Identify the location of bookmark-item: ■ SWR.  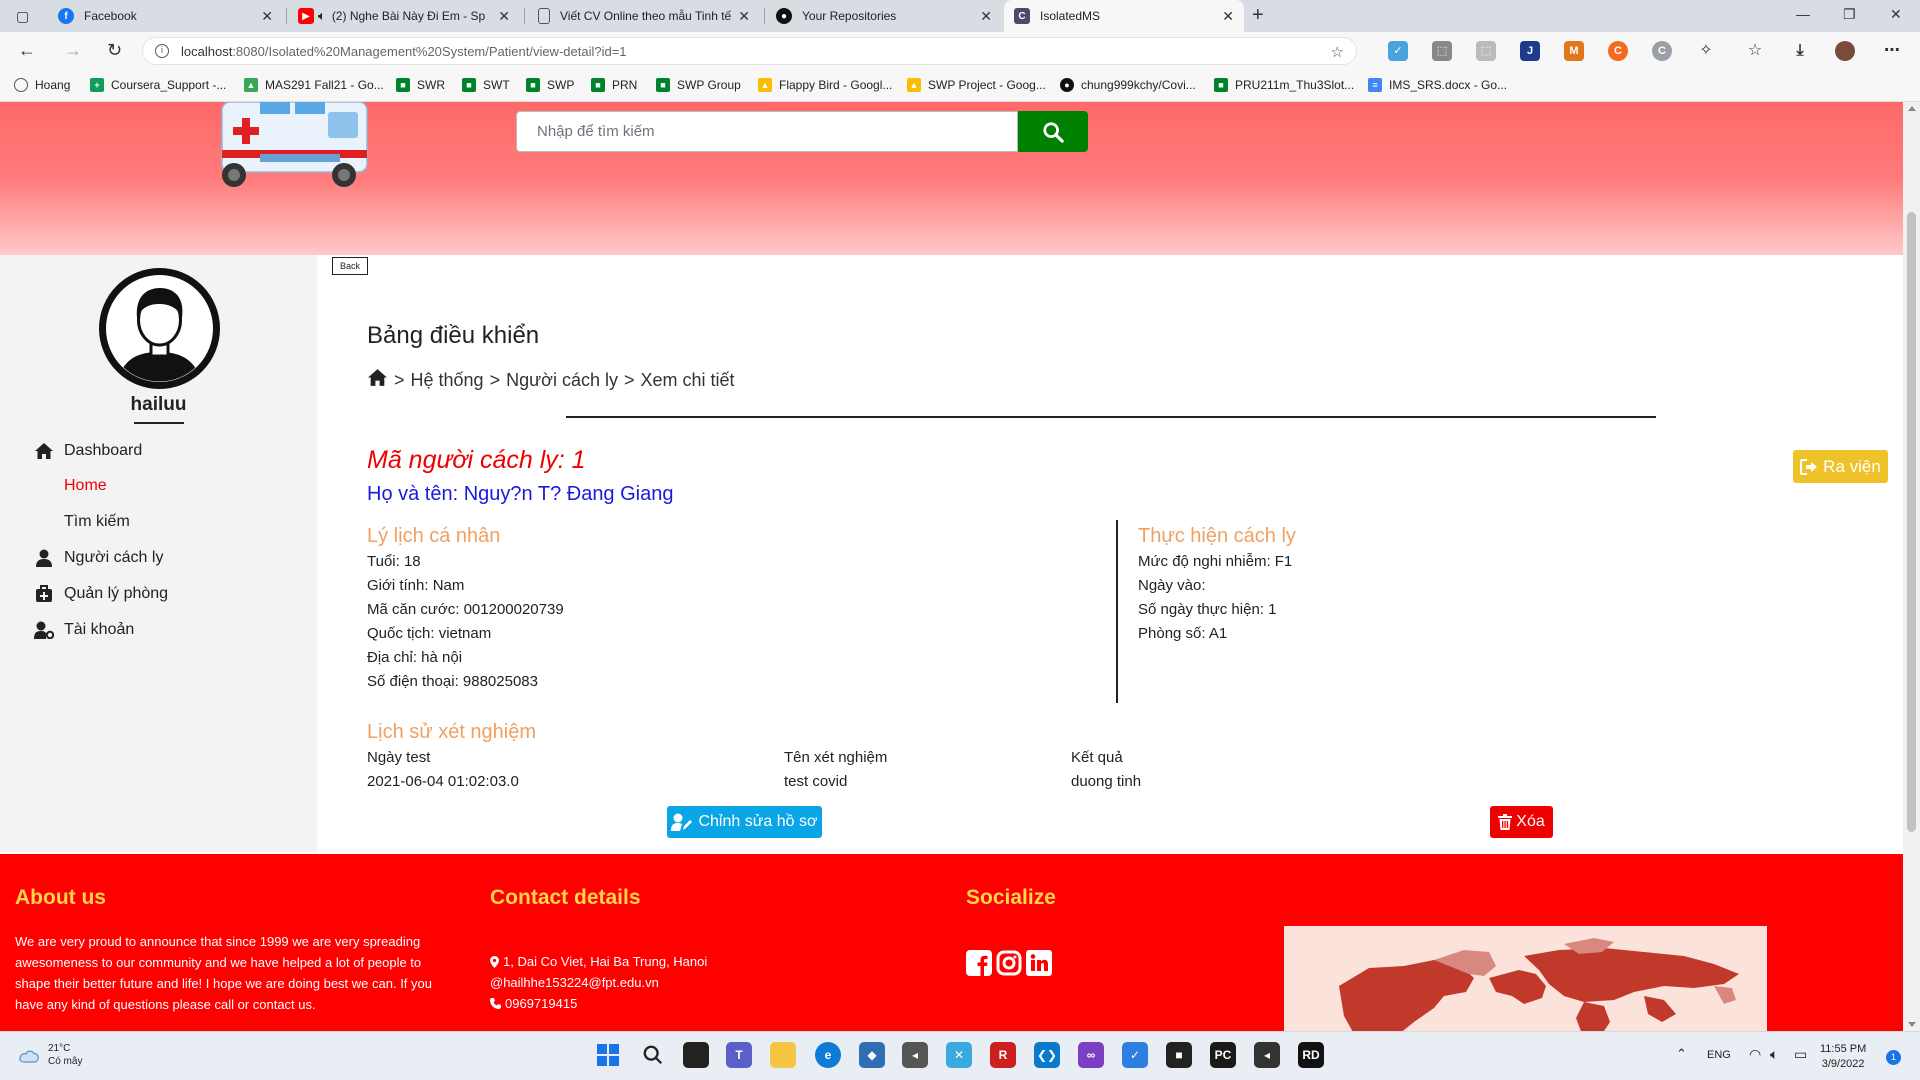
(420, 85).